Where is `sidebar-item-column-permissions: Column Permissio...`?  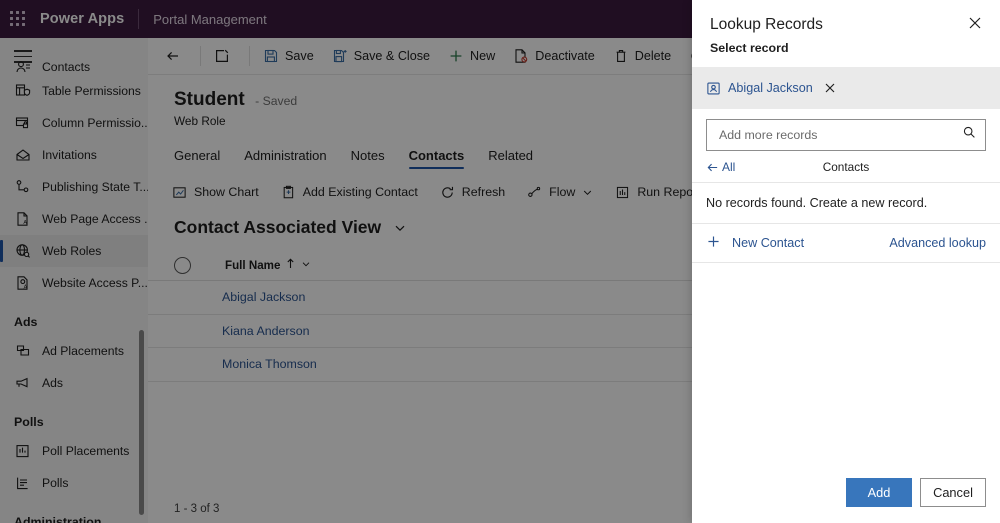 sidebar-item-column-permissions: Column Permissio... is located at coordinates (74, 123).